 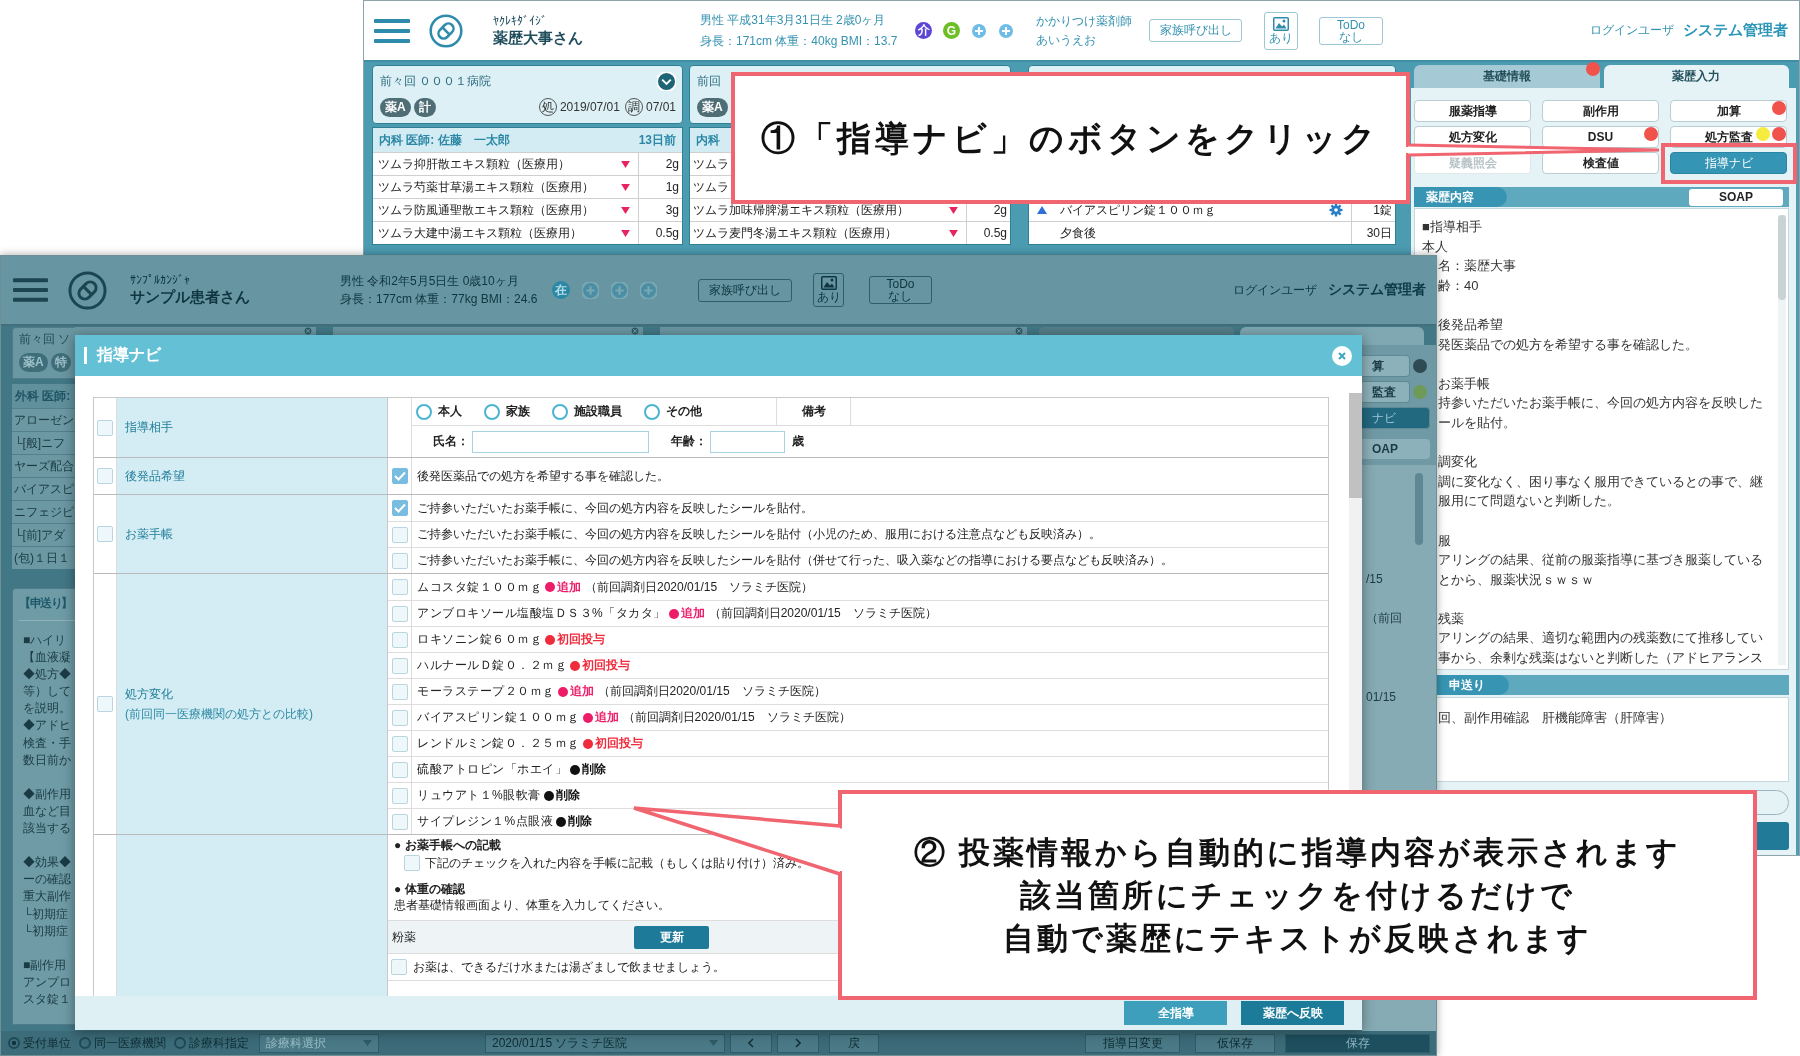 I want to click on record-line: とから、服薬状況ｓｗｓｗ, so click(x=1516, y=579).